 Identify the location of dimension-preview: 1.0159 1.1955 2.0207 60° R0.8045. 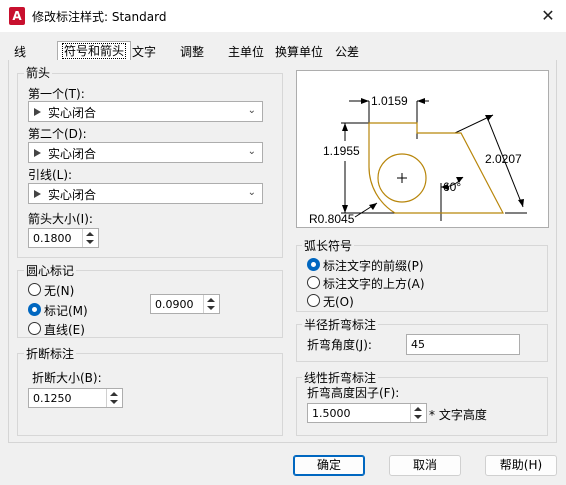
(422, 149).